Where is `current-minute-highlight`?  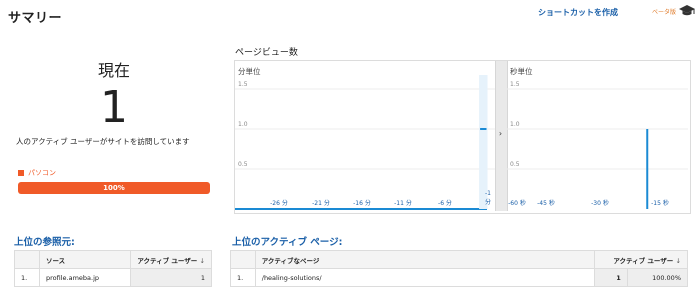 current-minute-highlight is located at coordinates (483, 142).